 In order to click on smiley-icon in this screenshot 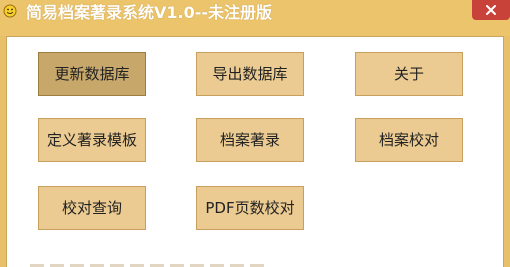, I will do `click(10, 10)`.